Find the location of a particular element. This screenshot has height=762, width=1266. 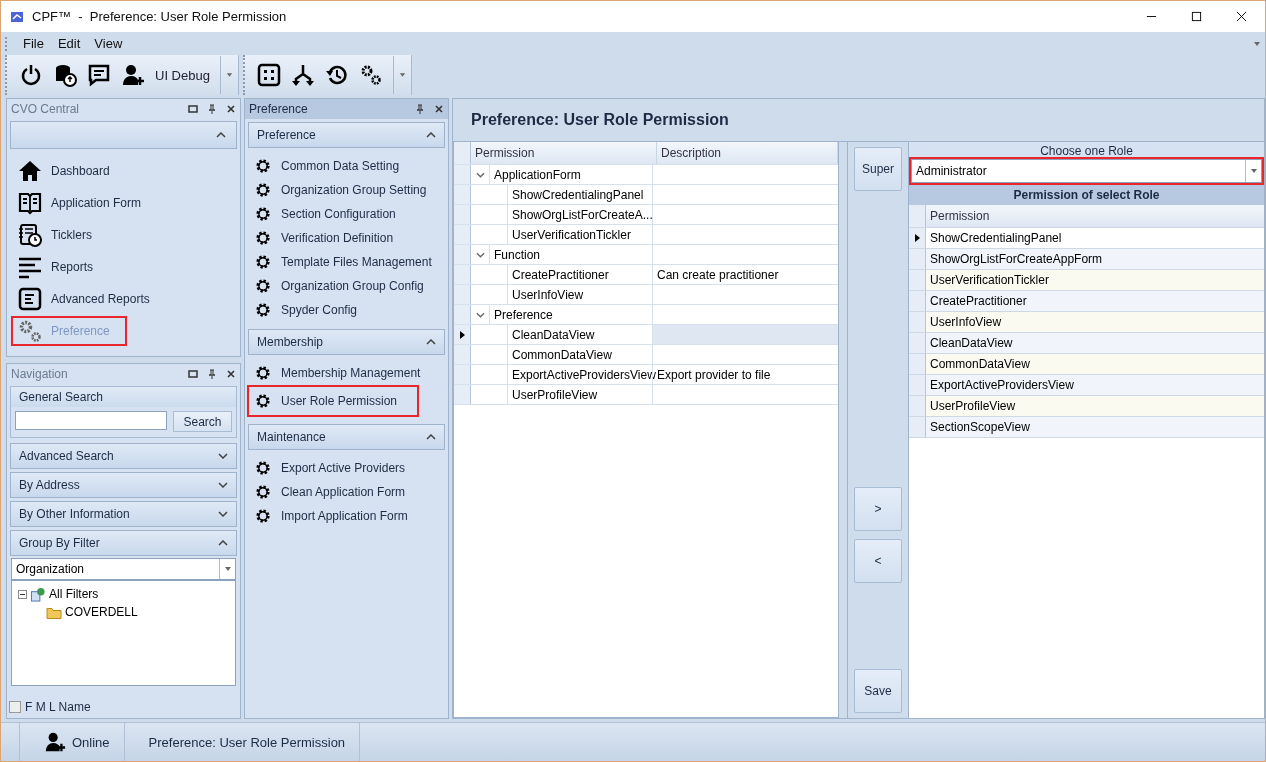

branch-arrows-icon is located at coordinates (302, 75).